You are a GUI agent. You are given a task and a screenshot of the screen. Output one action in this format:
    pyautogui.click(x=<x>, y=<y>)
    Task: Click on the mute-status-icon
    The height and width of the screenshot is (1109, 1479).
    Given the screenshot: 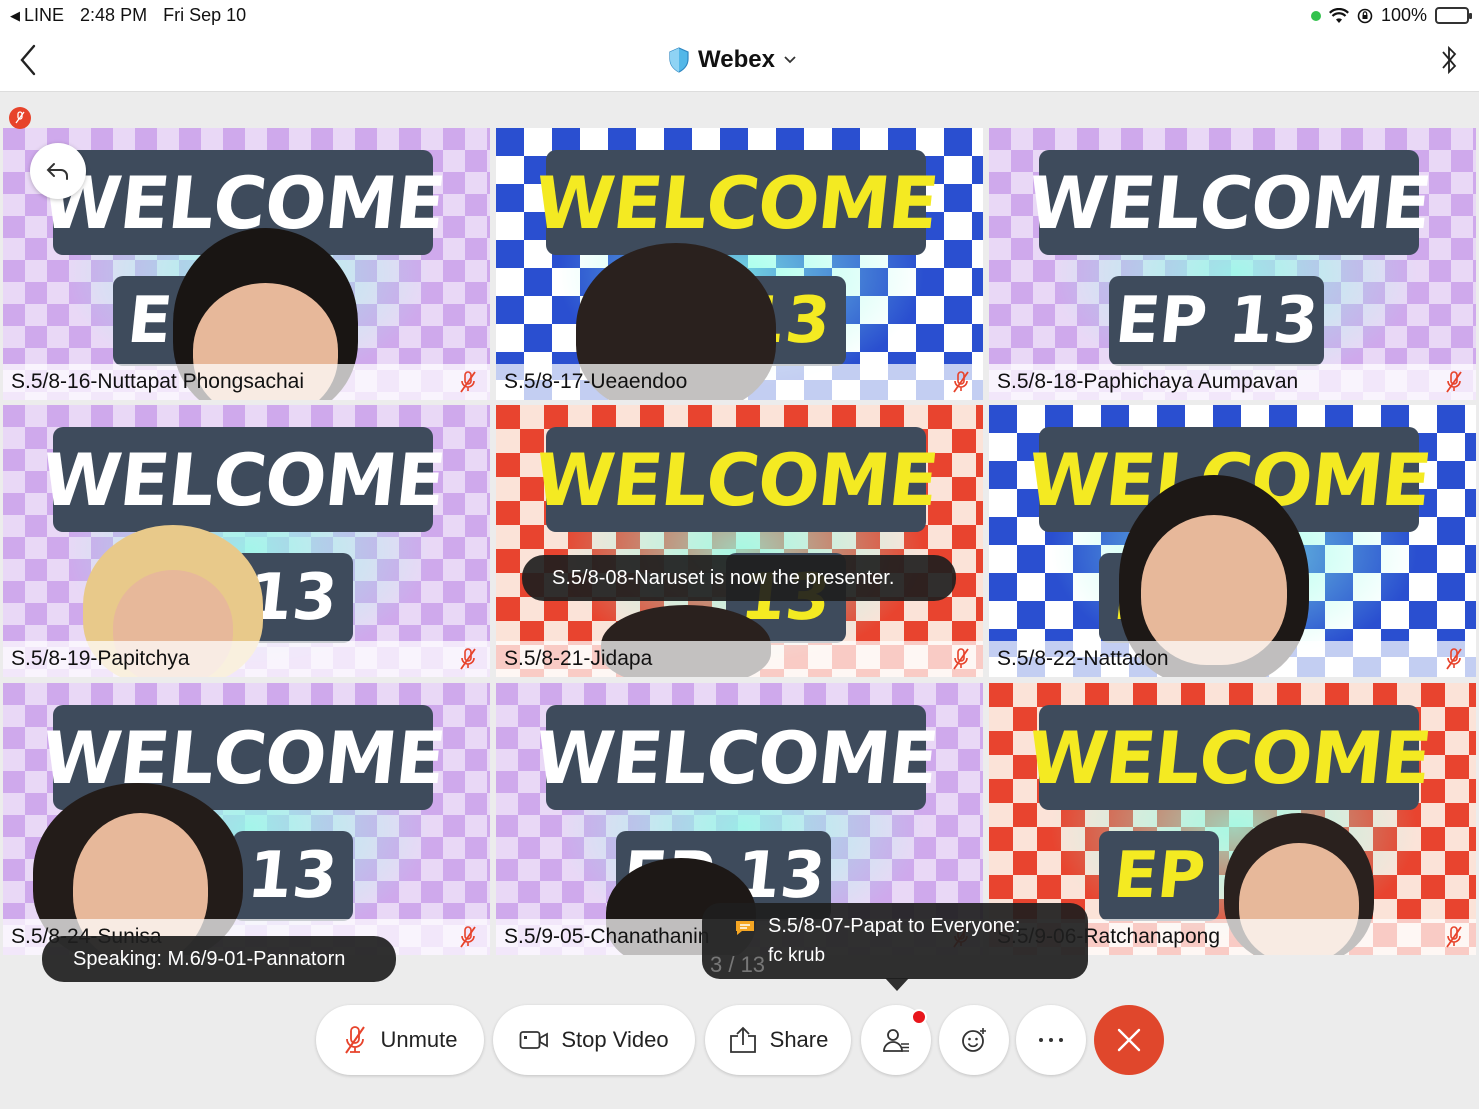 What is the action you would take?
    pyautogui.click(x=20, y=118)
    